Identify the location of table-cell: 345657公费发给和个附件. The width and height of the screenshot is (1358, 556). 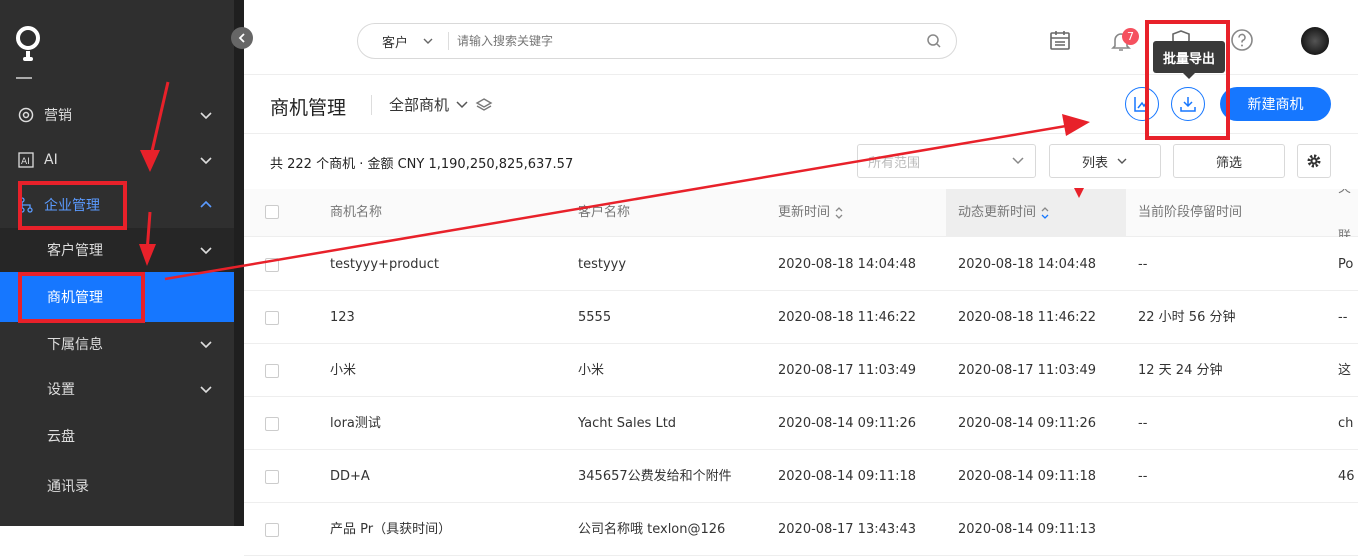
(655, 476).